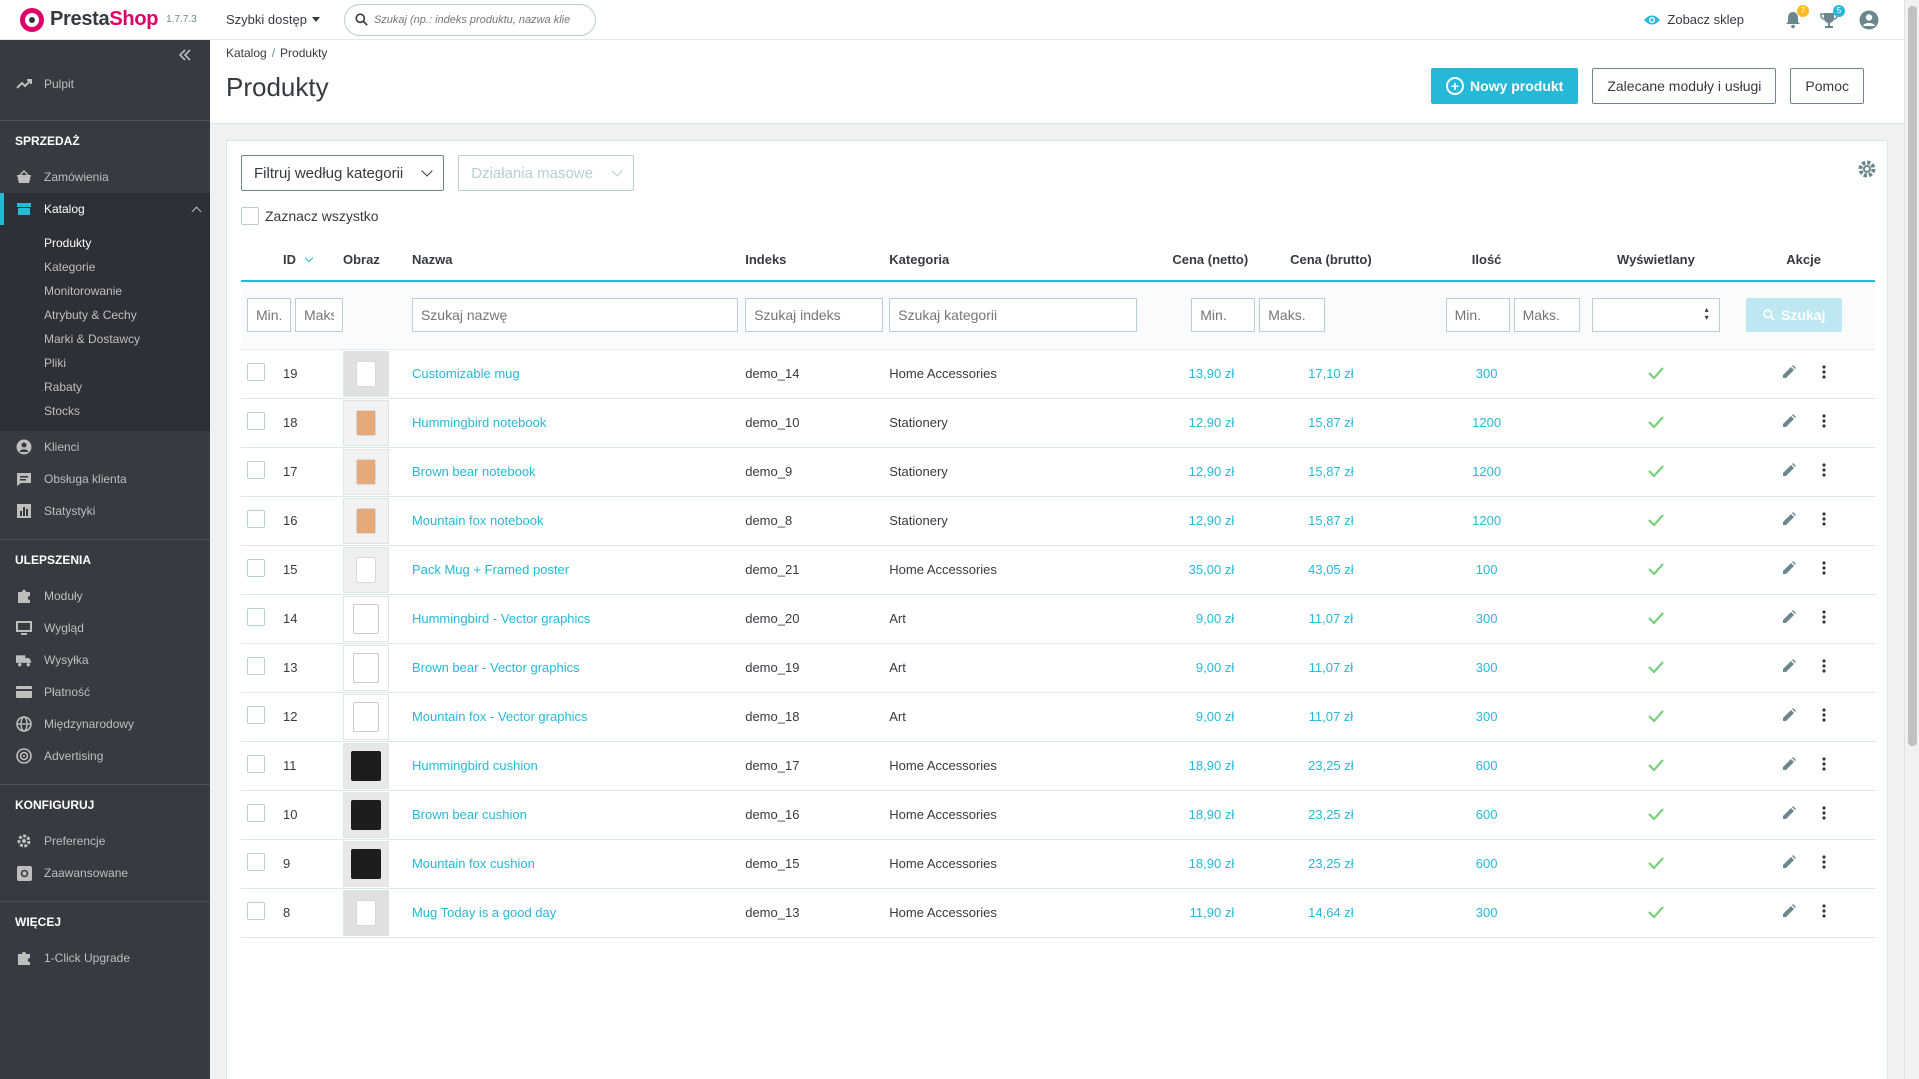  I want to click on product-name-link: Mountain fox - Vector graphics, so click(500, 716).